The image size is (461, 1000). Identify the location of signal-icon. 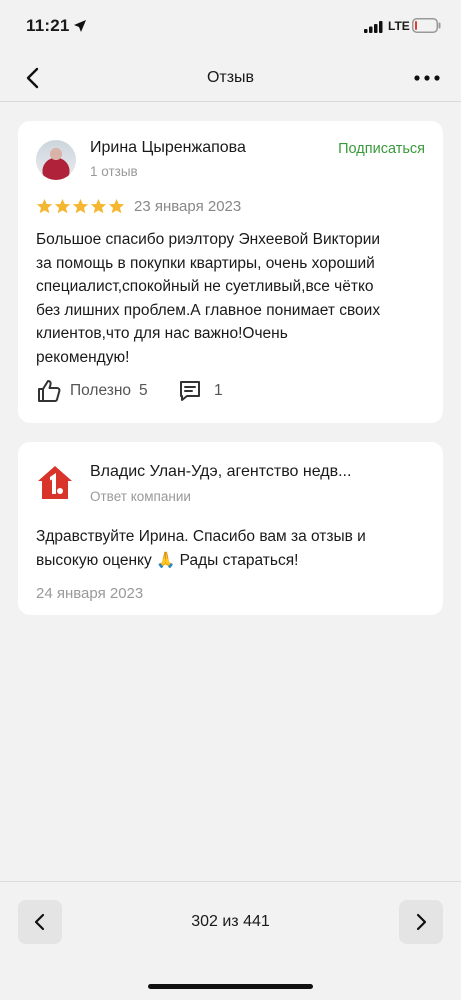
(373, 27).